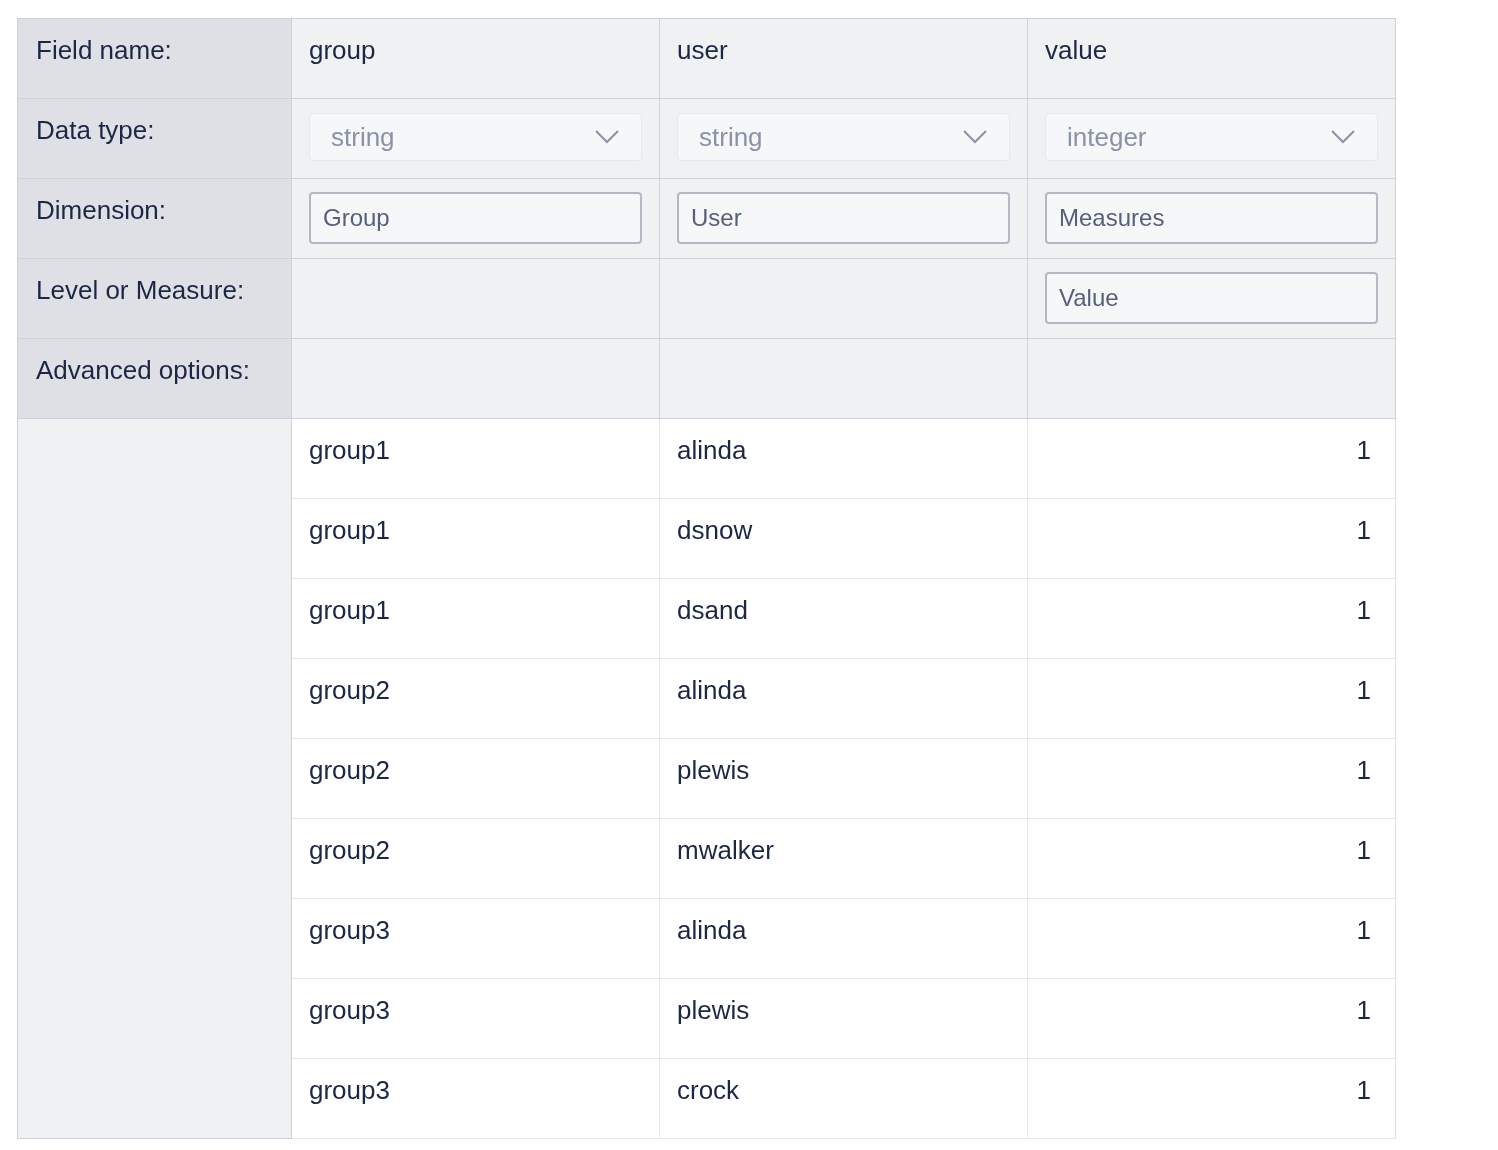 This screenshot has height=1150, width=1498. What do you see at coordinates (140, 290) in the screenshot?
I see `row-label: Level or Measure:` at bounding box center [140, 290].